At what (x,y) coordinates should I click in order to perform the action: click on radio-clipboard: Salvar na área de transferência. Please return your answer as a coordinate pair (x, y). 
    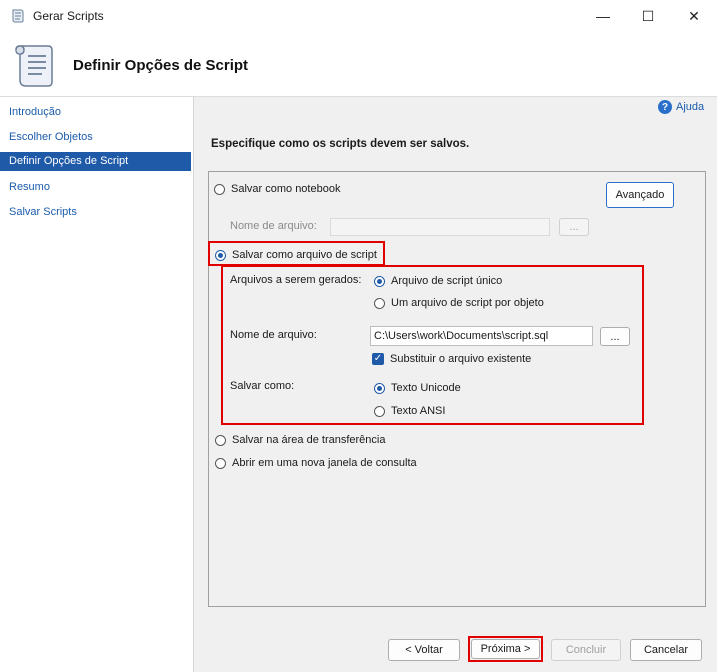
    Looking at the image, I should click on (300, 440).